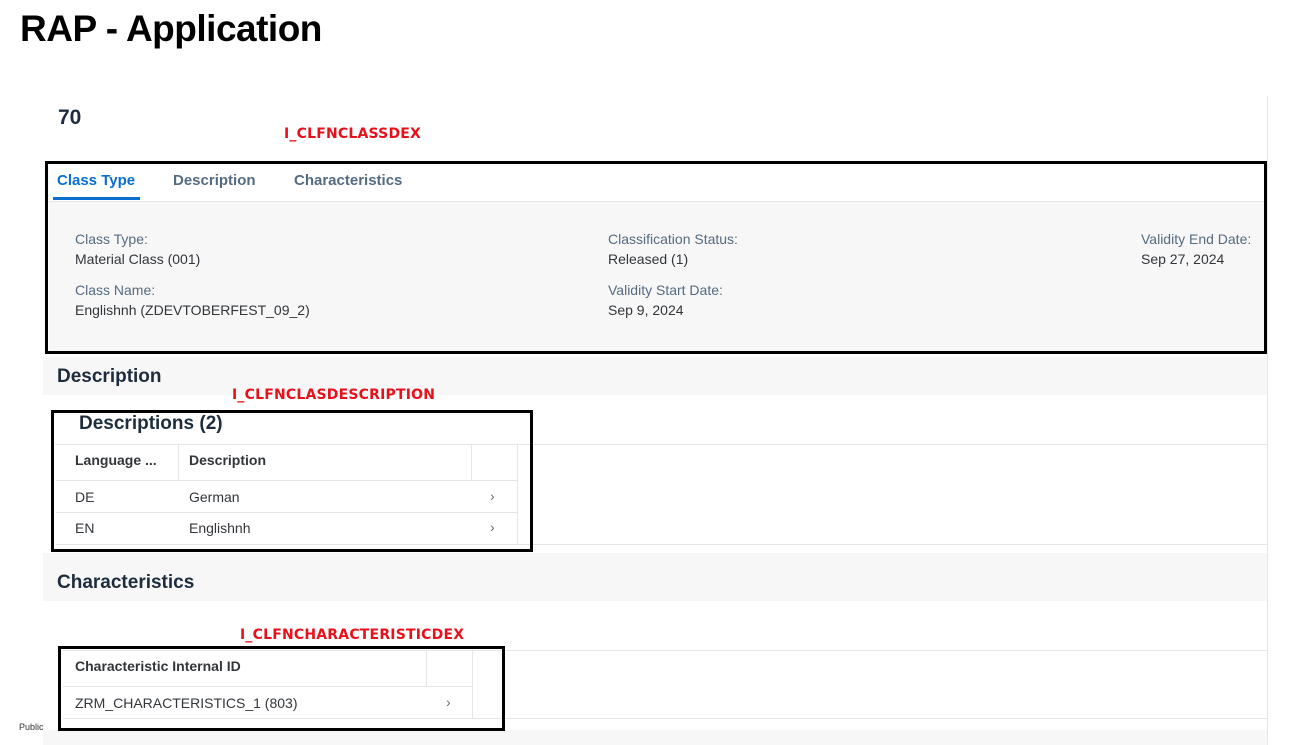  What do you see at coordinates (85, 497) in the screenshot?
I see `language-cell: DE` at bounding box center [85, 497].